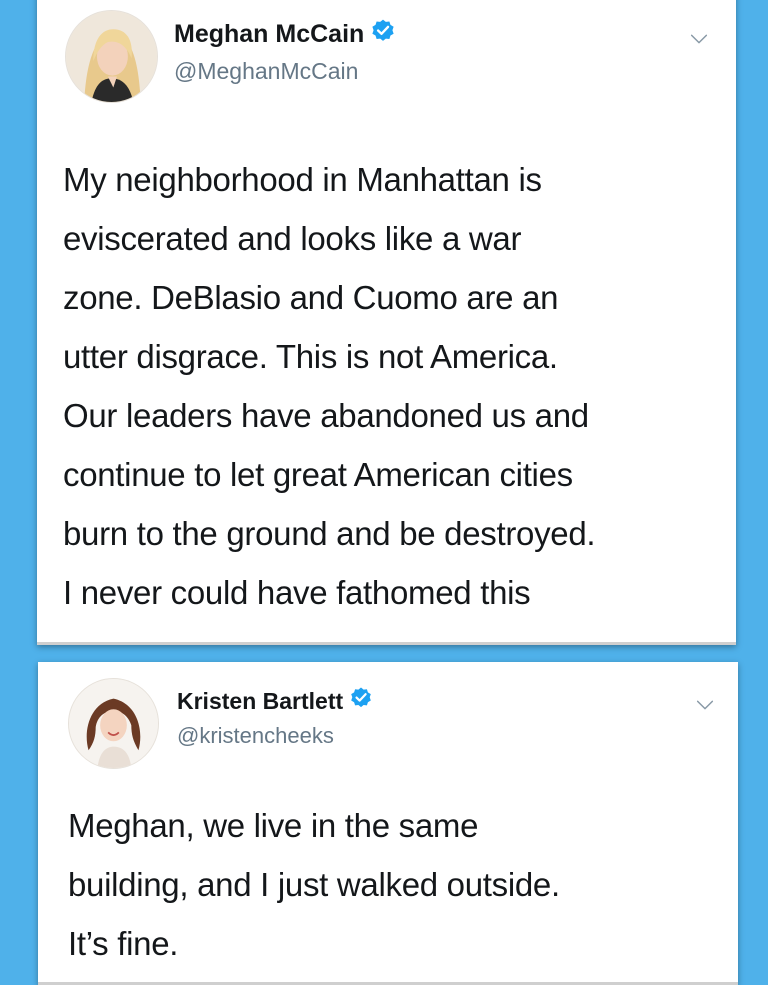  I want to click on avatar-blonde-woman-icon, so click(111, 56).